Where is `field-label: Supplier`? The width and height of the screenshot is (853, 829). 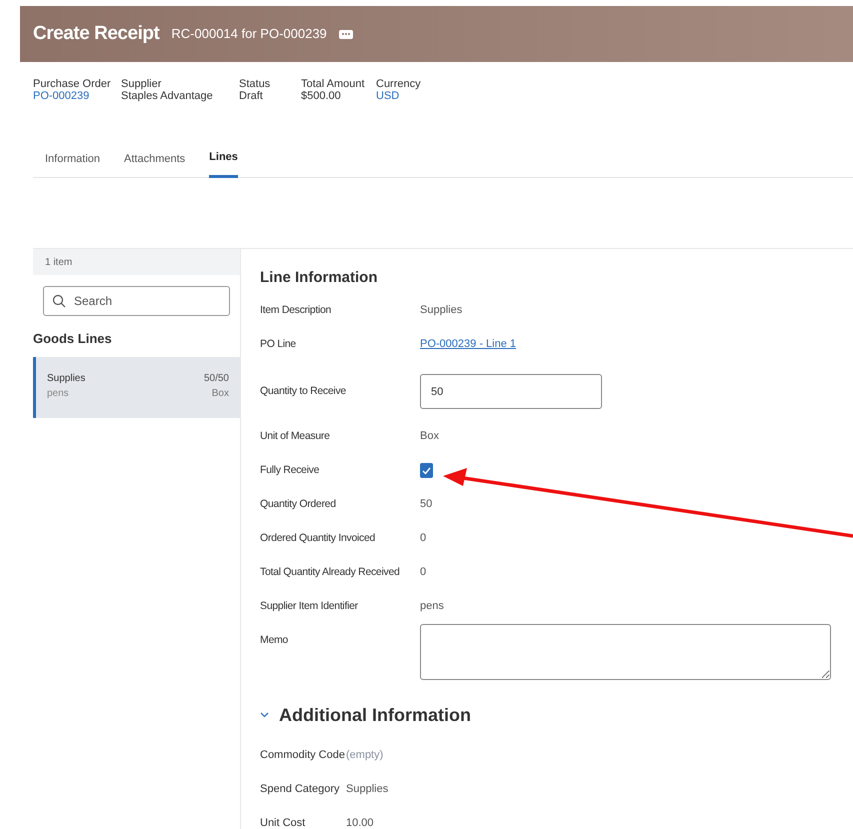
field-label: Supplier is located at coordinates (141, 84).